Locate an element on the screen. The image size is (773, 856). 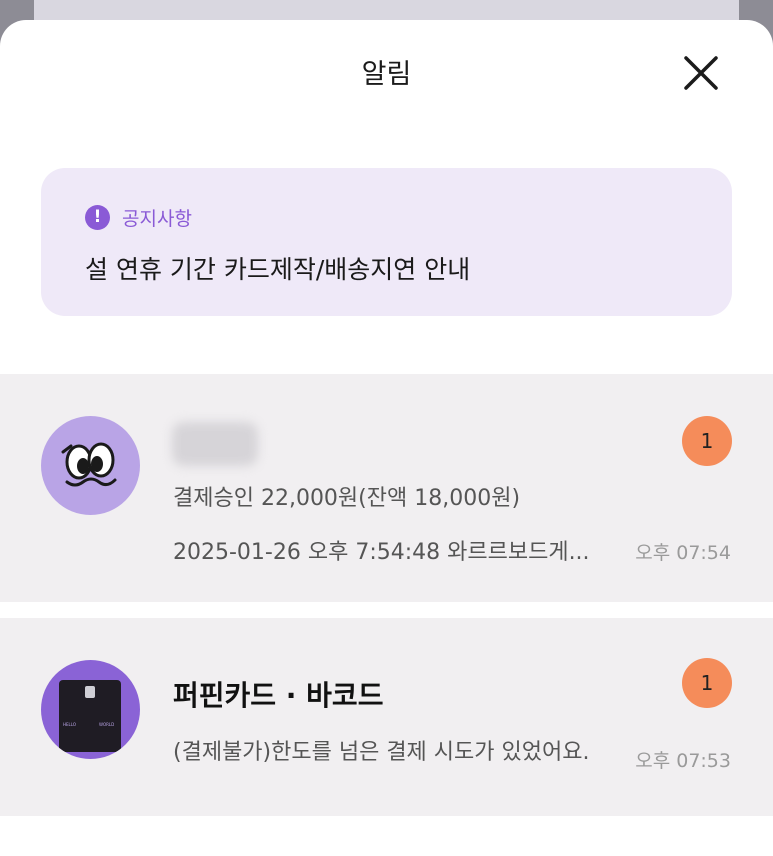
notice-tag: ! 공지사항 is located at coordinates (138, 217).